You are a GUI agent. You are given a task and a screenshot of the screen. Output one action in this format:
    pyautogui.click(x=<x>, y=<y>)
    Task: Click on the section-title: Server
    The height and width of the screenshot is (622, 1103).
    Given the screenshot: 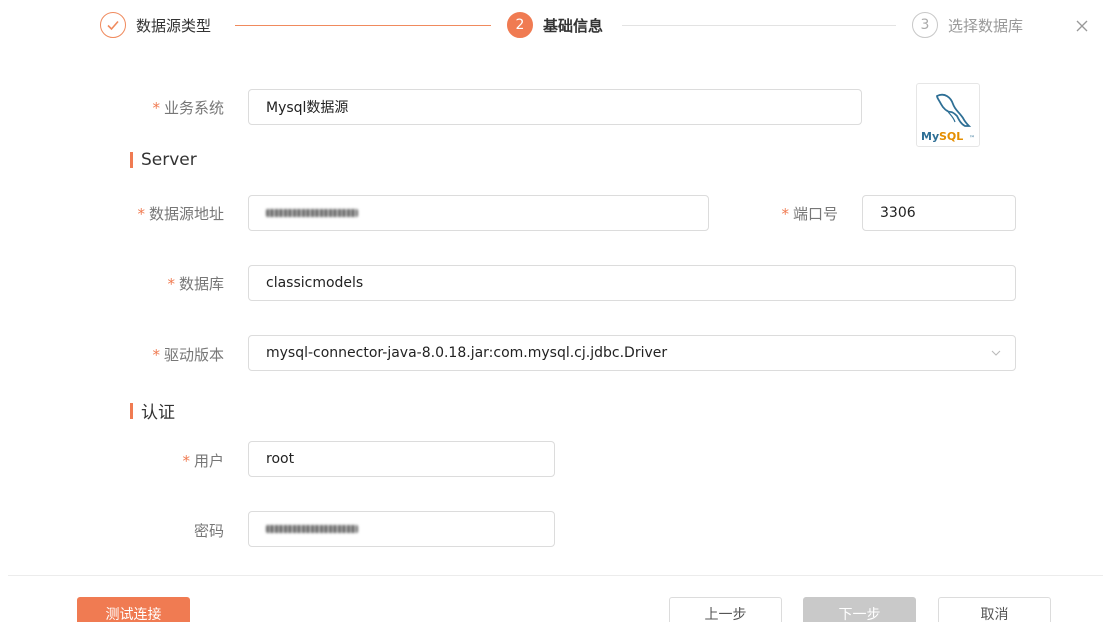 What is the action you would take?
    pyautogui.click(x=169, y=160)
    